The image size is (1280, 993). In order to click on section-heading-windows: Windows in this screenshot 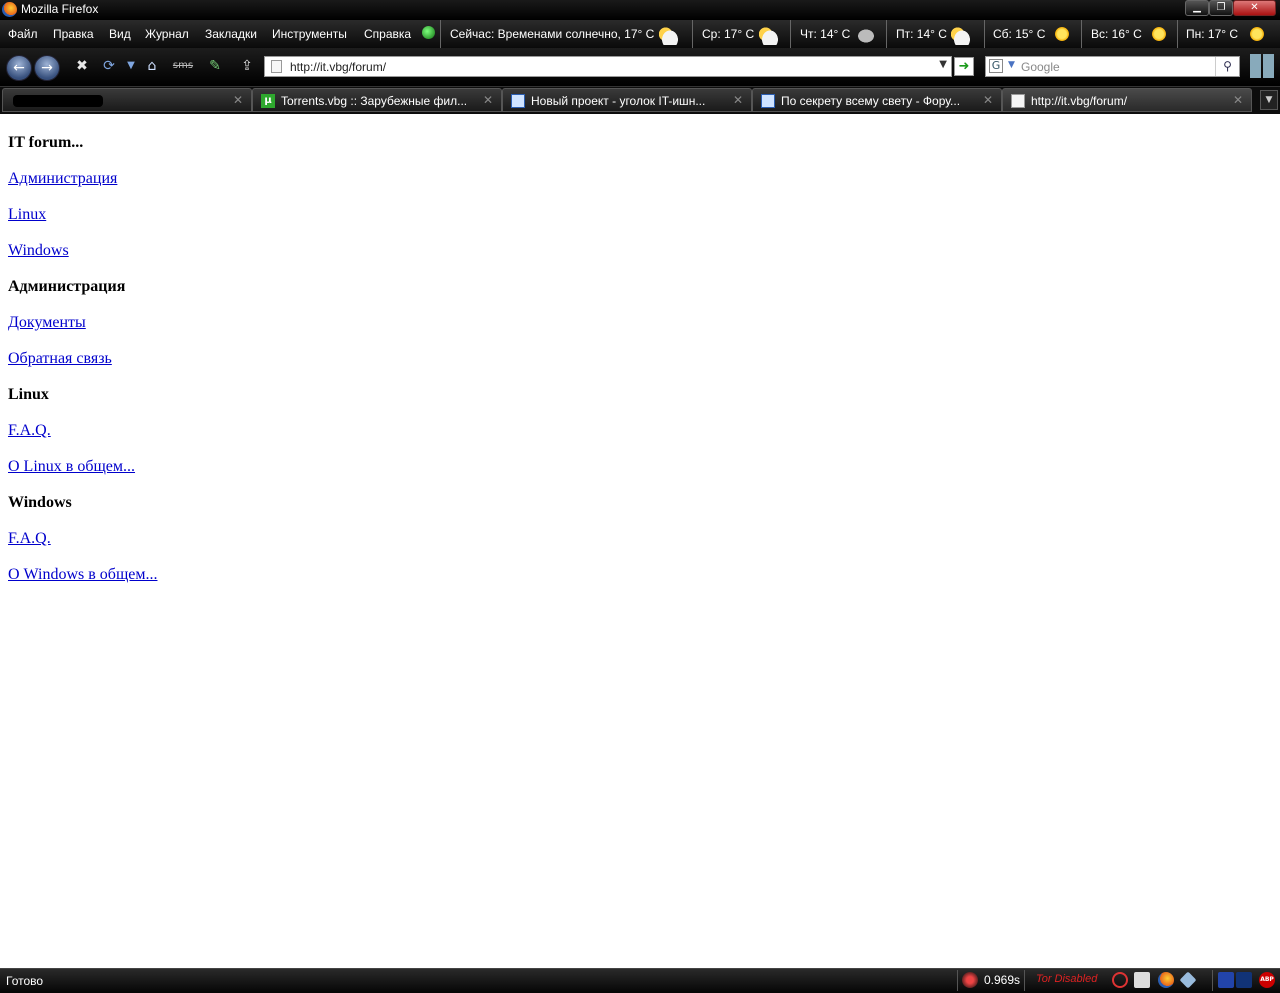, I will do `click(40, 502)`.